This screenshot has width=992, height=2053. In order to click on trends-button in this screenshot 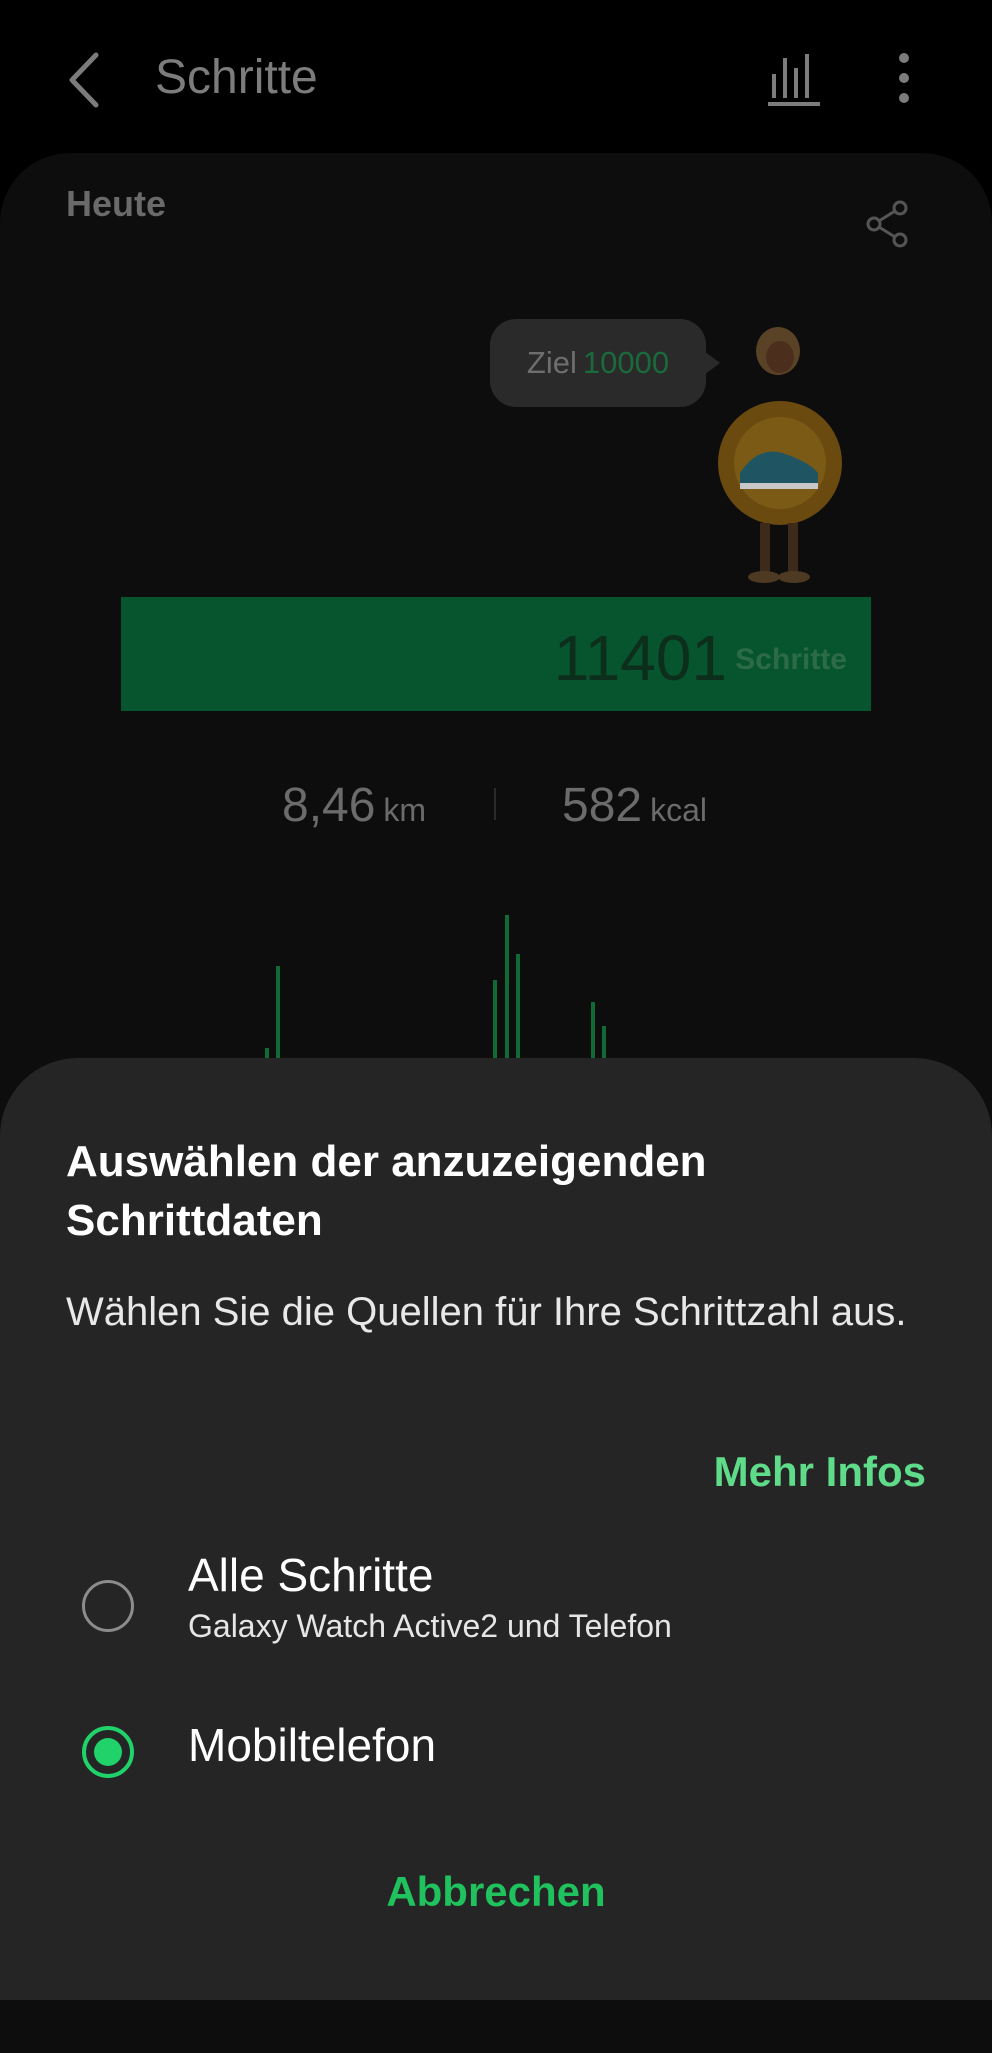, I will do `click(796, 80)`.